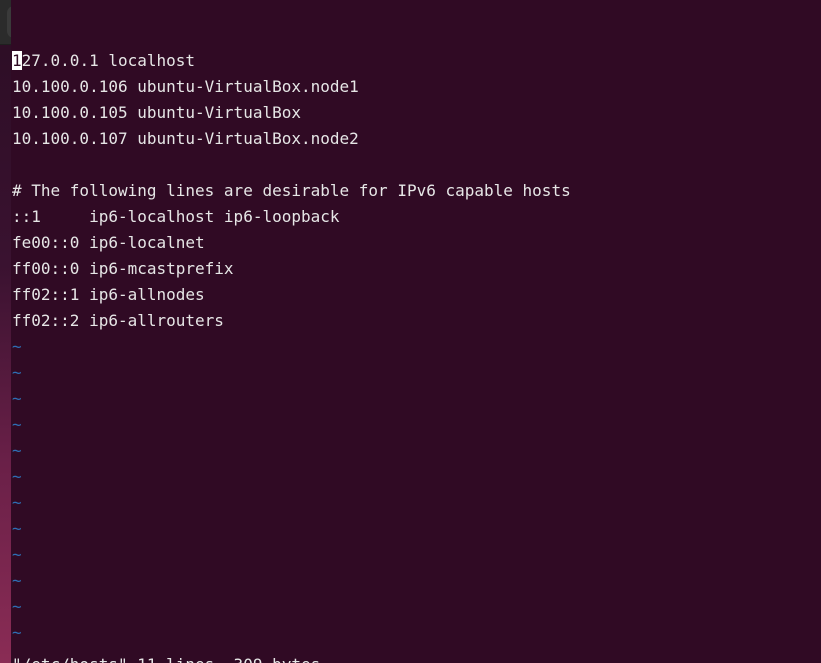 The width and height of the screenshot is (821, 663). Describe the element at coordinates (5, 331) in the screenshot. I see `desktop-wallpaper` at that location.